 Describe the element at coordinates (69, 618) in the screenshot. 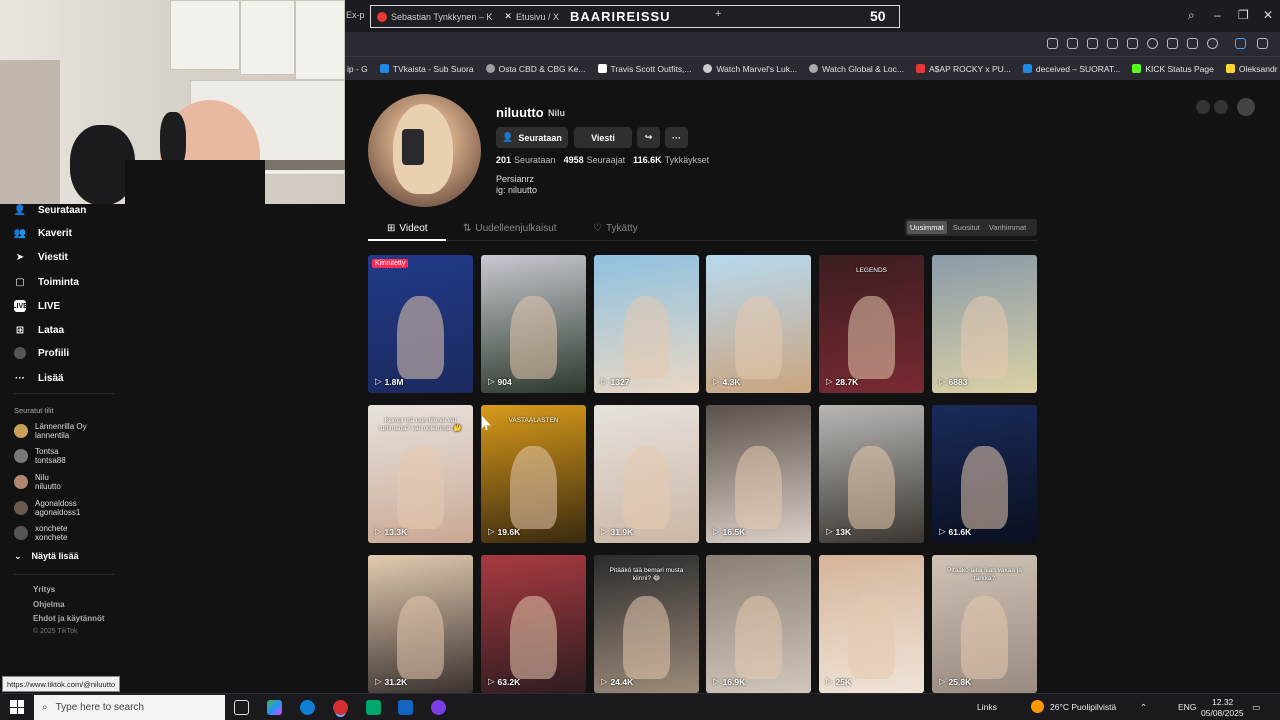

I see `footer-terms: Ehdot ja käytännöt` at that location.